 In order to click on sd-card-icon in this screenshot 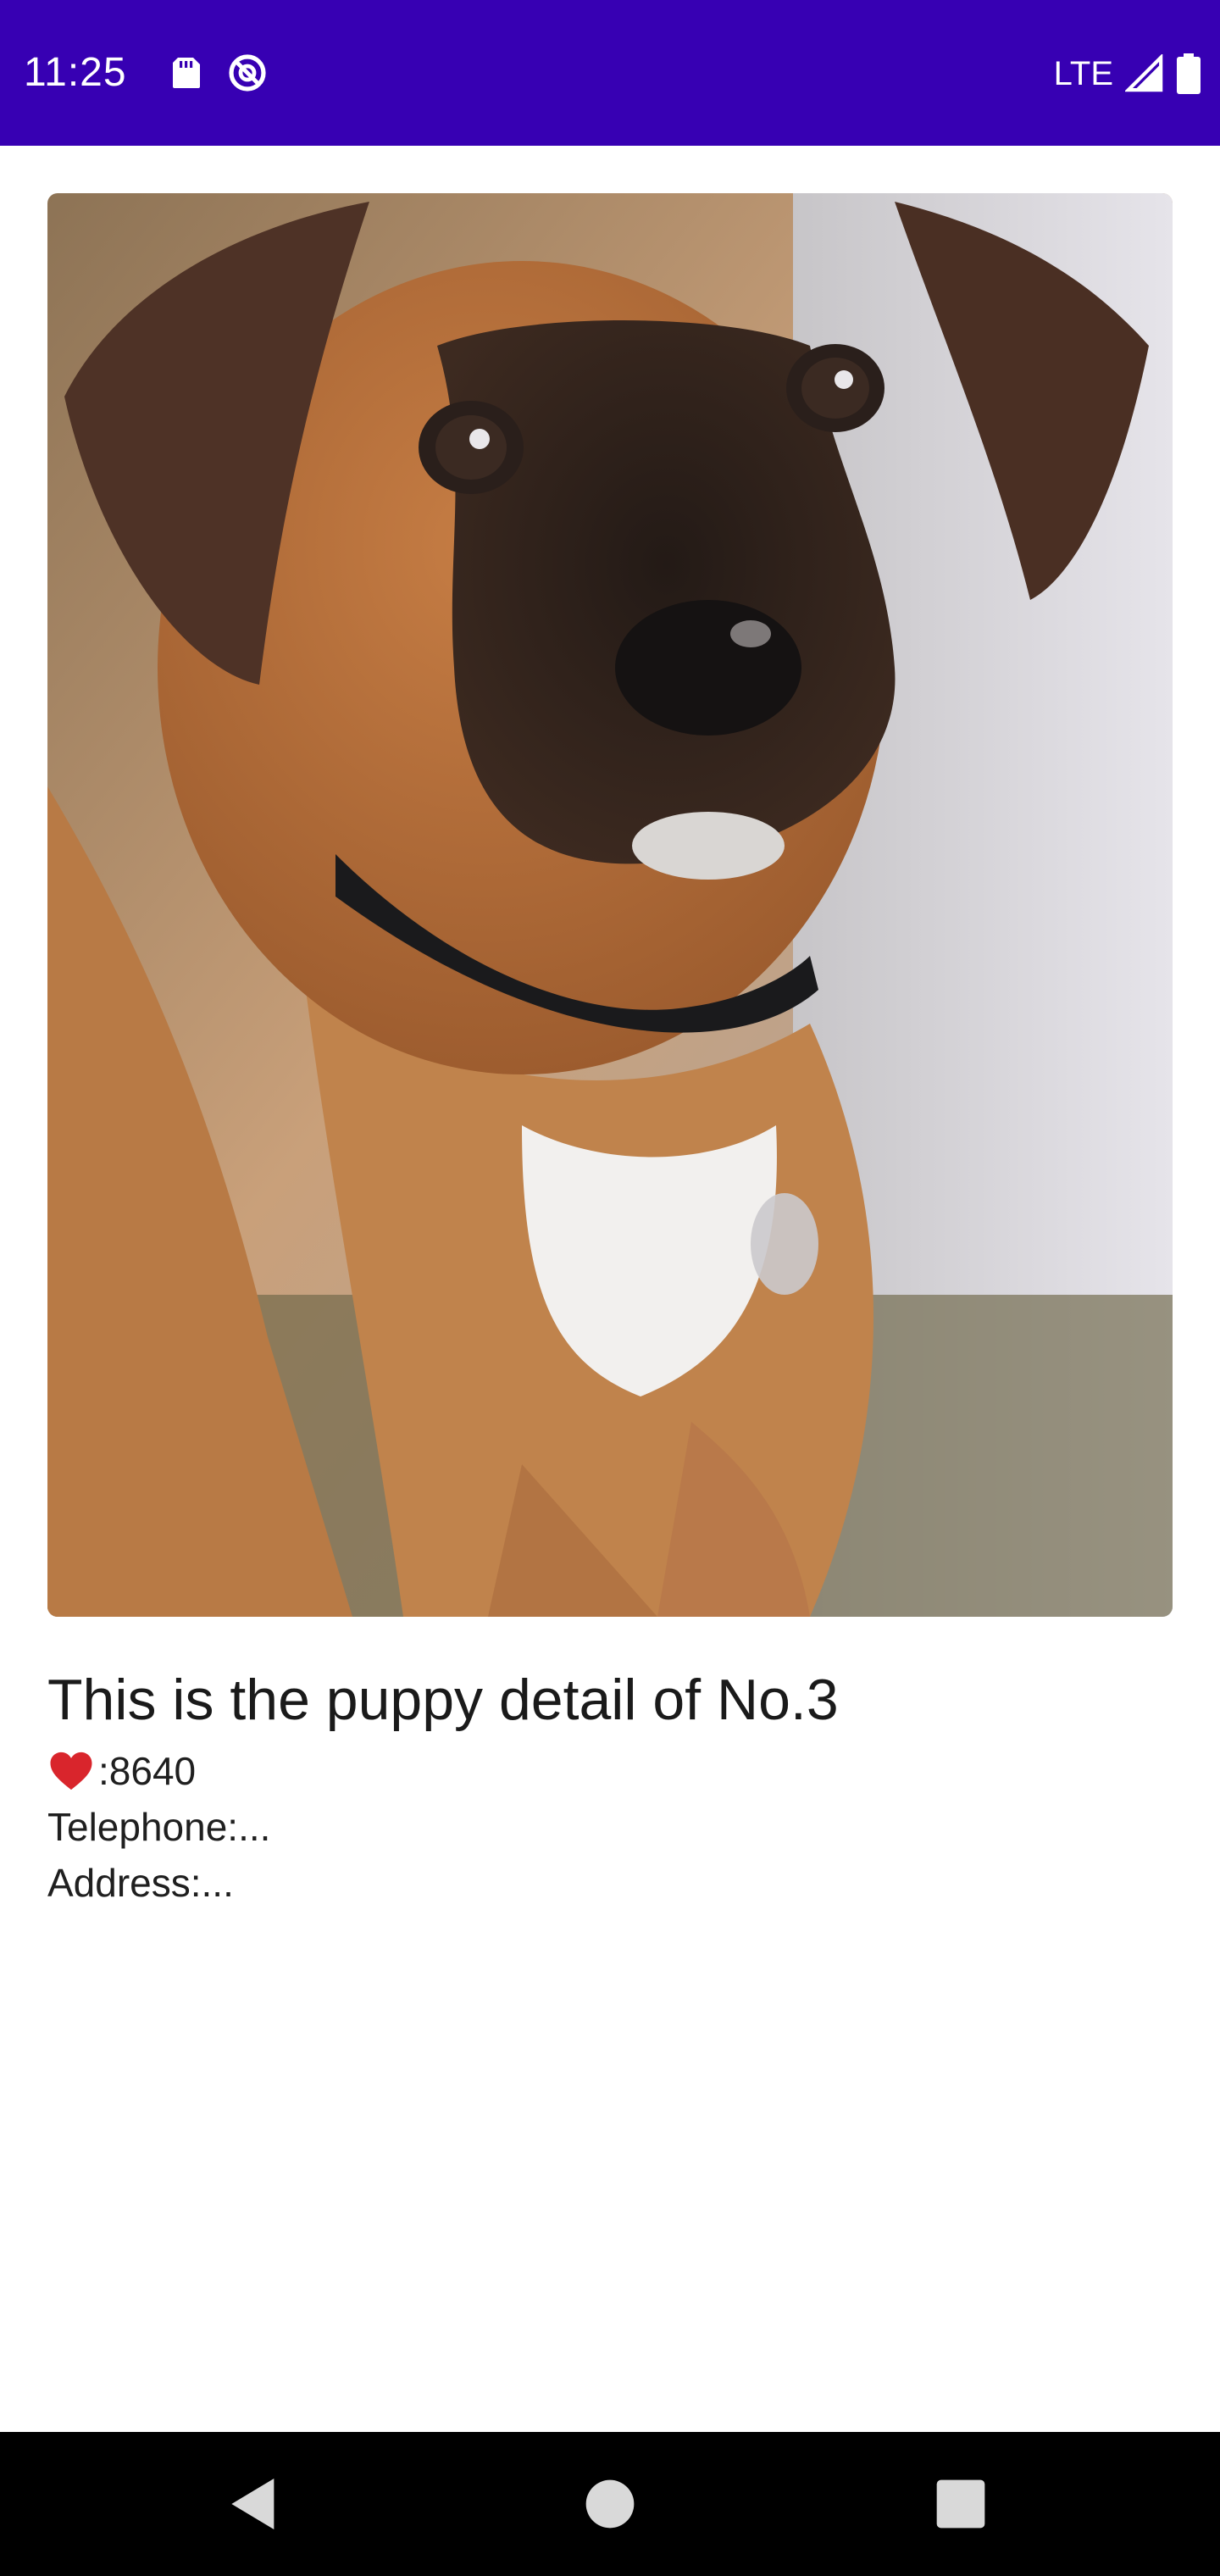, I will do `click(186, 73)`.